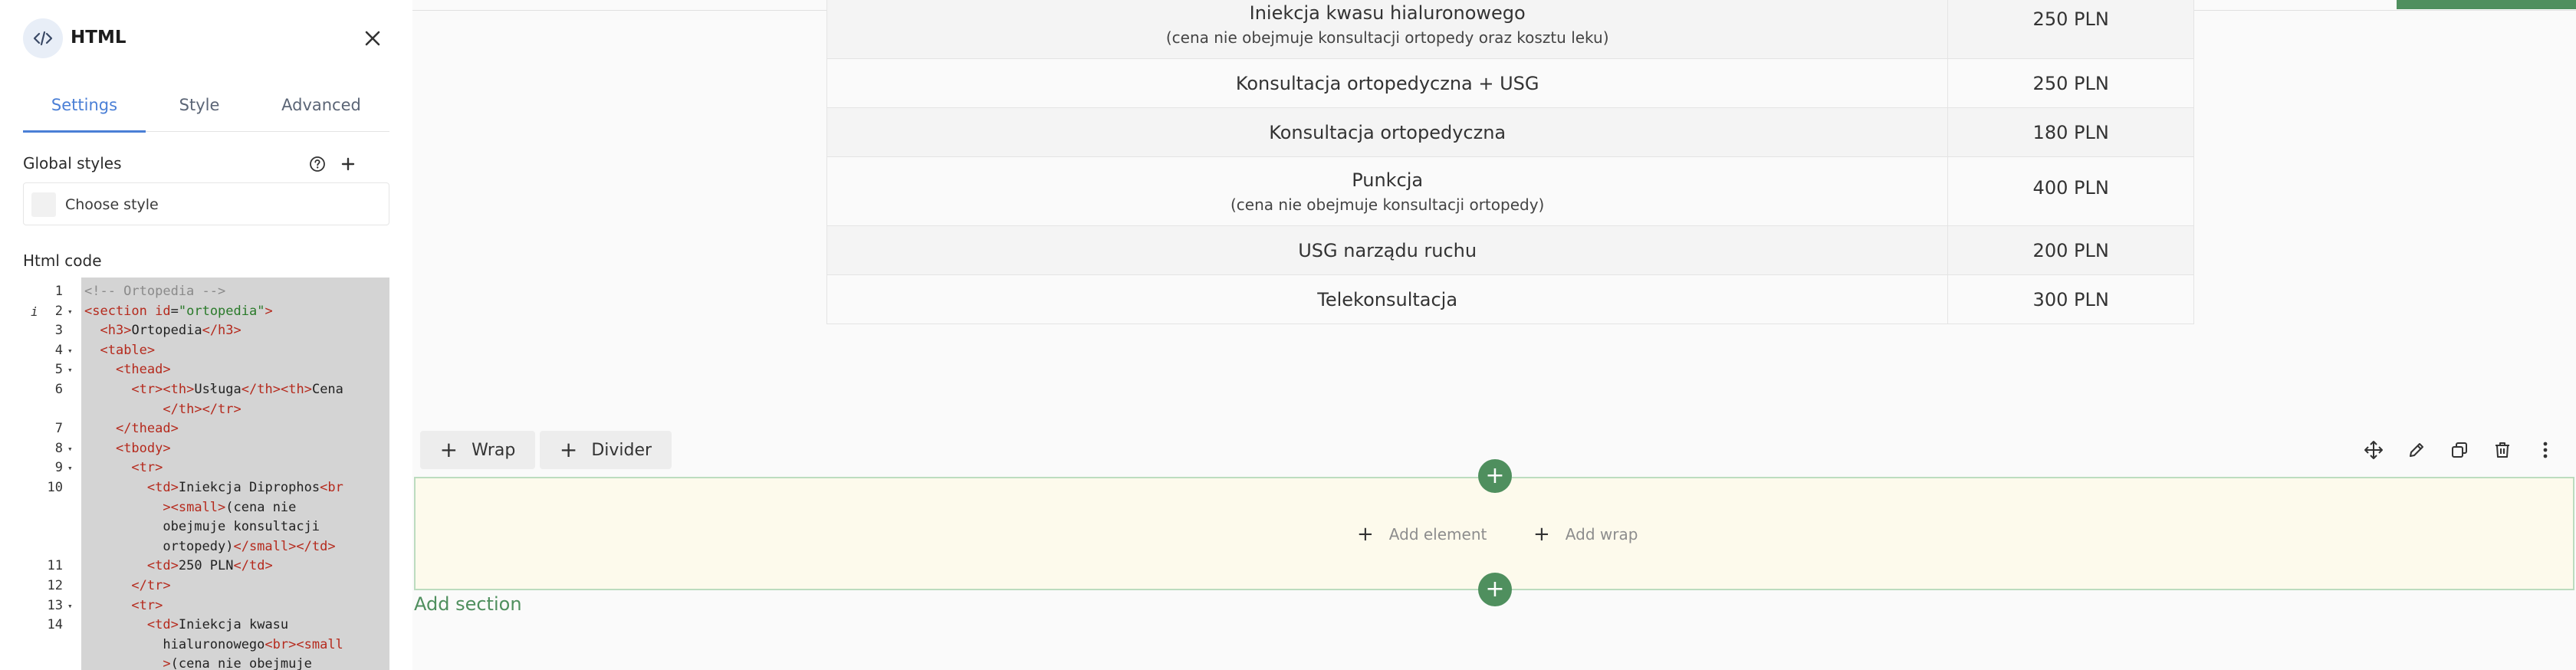  Describe the element at coordinates (468, 604) in the screenshot. I see `add-section-link: Add section` at that location.